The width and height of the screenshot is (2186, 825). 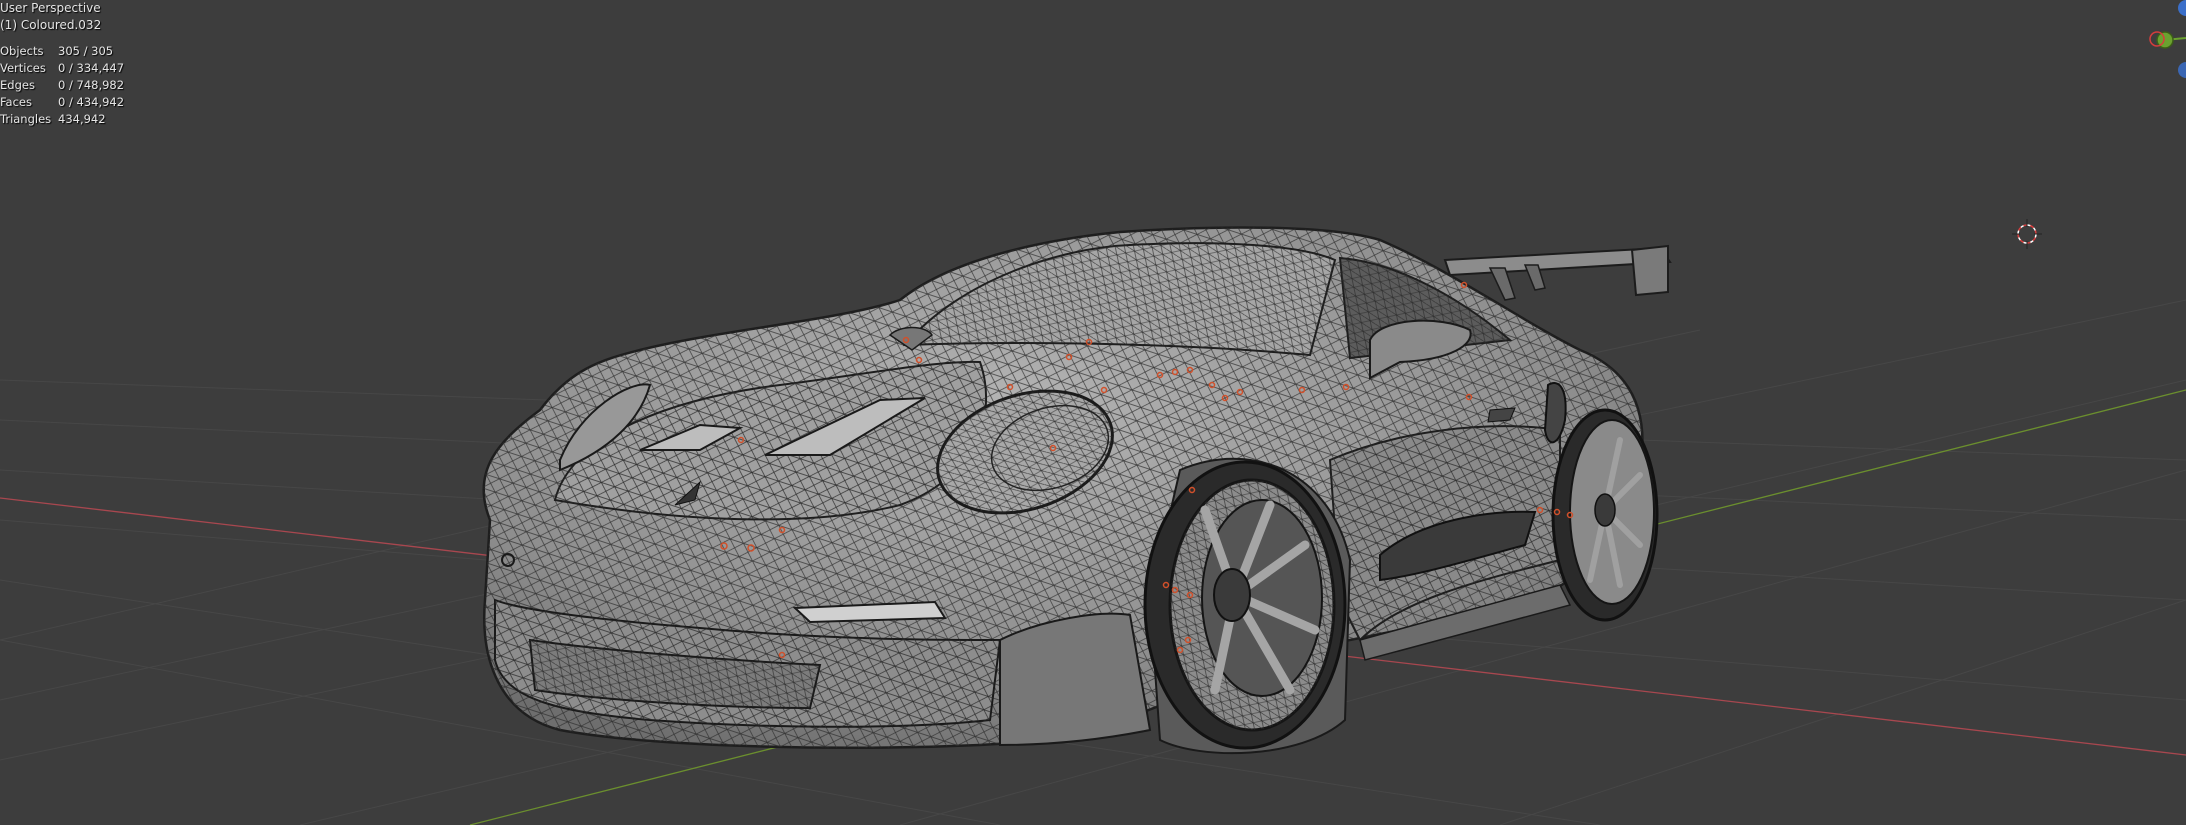 I want to click on stat-label: Faces, so click(x=16, y=102).